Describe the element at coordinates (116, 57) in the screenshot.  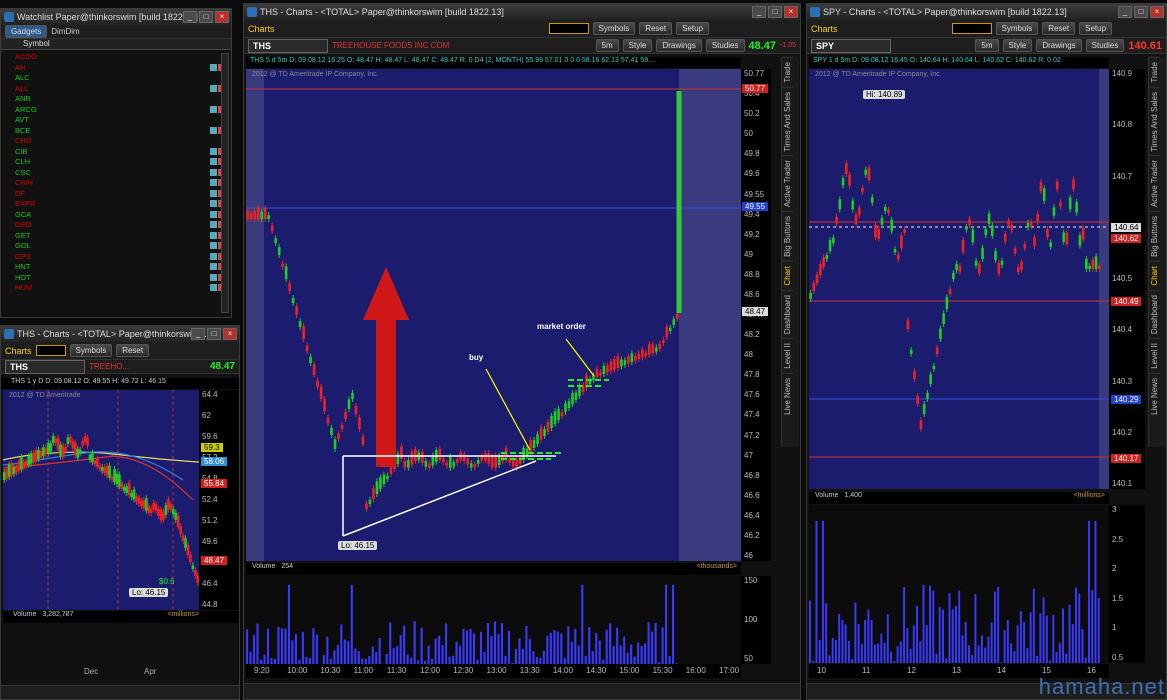
I see `watchlist-row: ACOO` at that location.